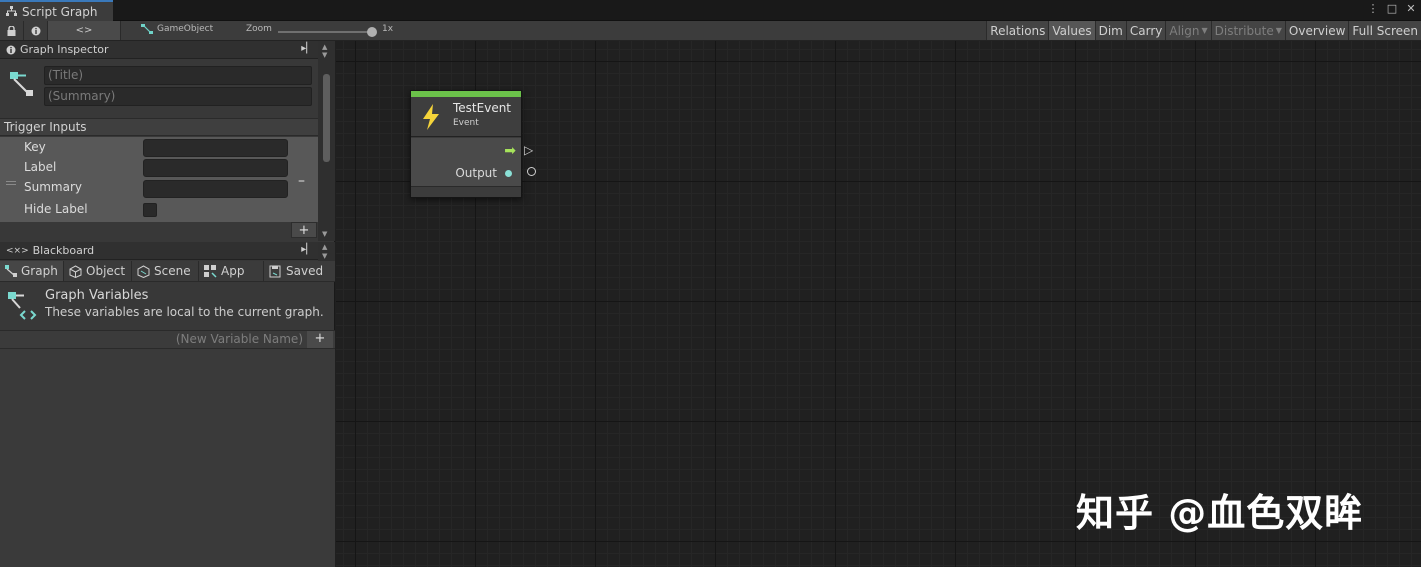 The image size is (1421, 567). Describe the element at coordinates (11, 49) in the screenshot. I see `inspector-info-icon` at that location.